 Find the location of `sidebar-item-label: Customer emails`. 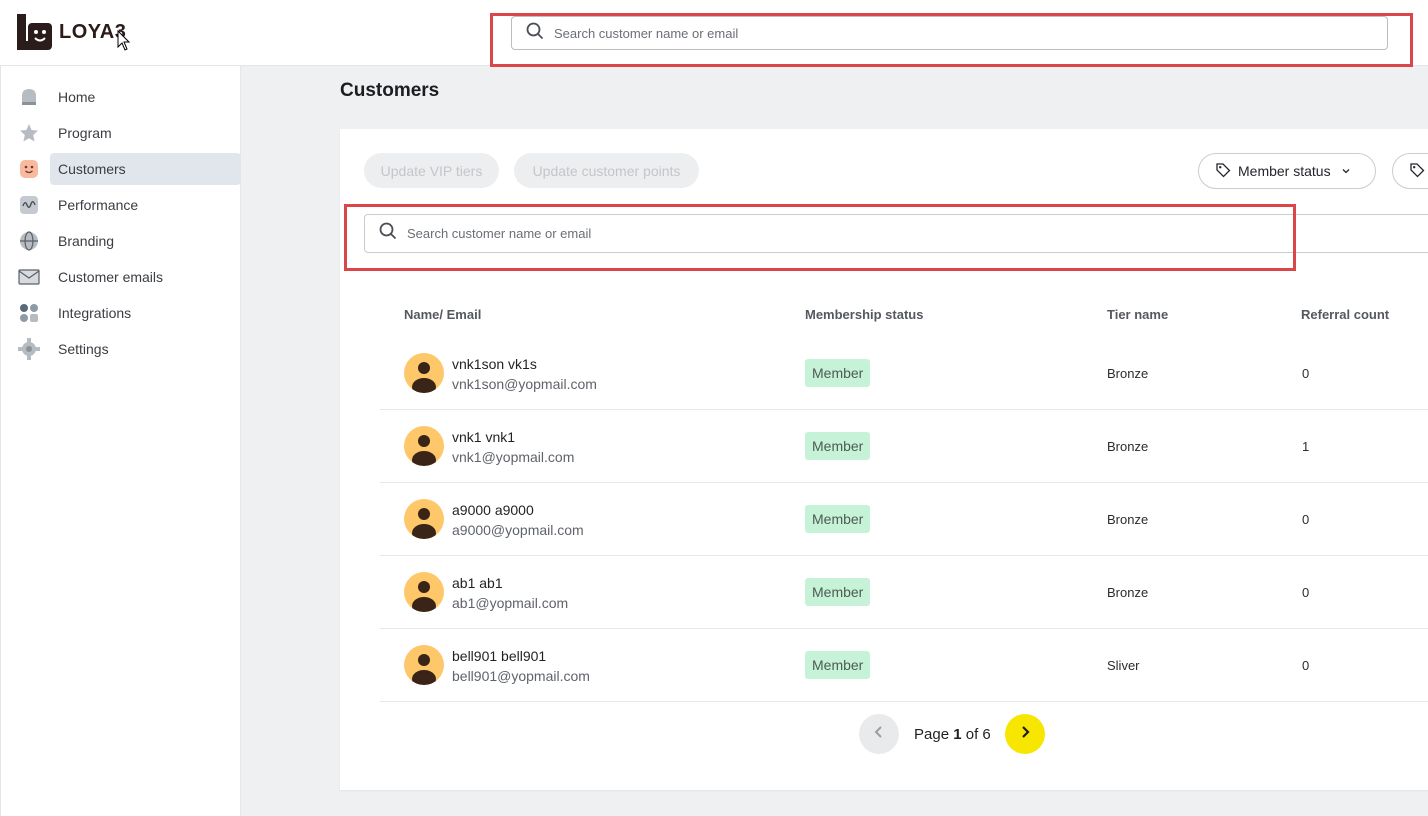

sidebar-item-label: Customer emails is located at coordinates (111, 277).